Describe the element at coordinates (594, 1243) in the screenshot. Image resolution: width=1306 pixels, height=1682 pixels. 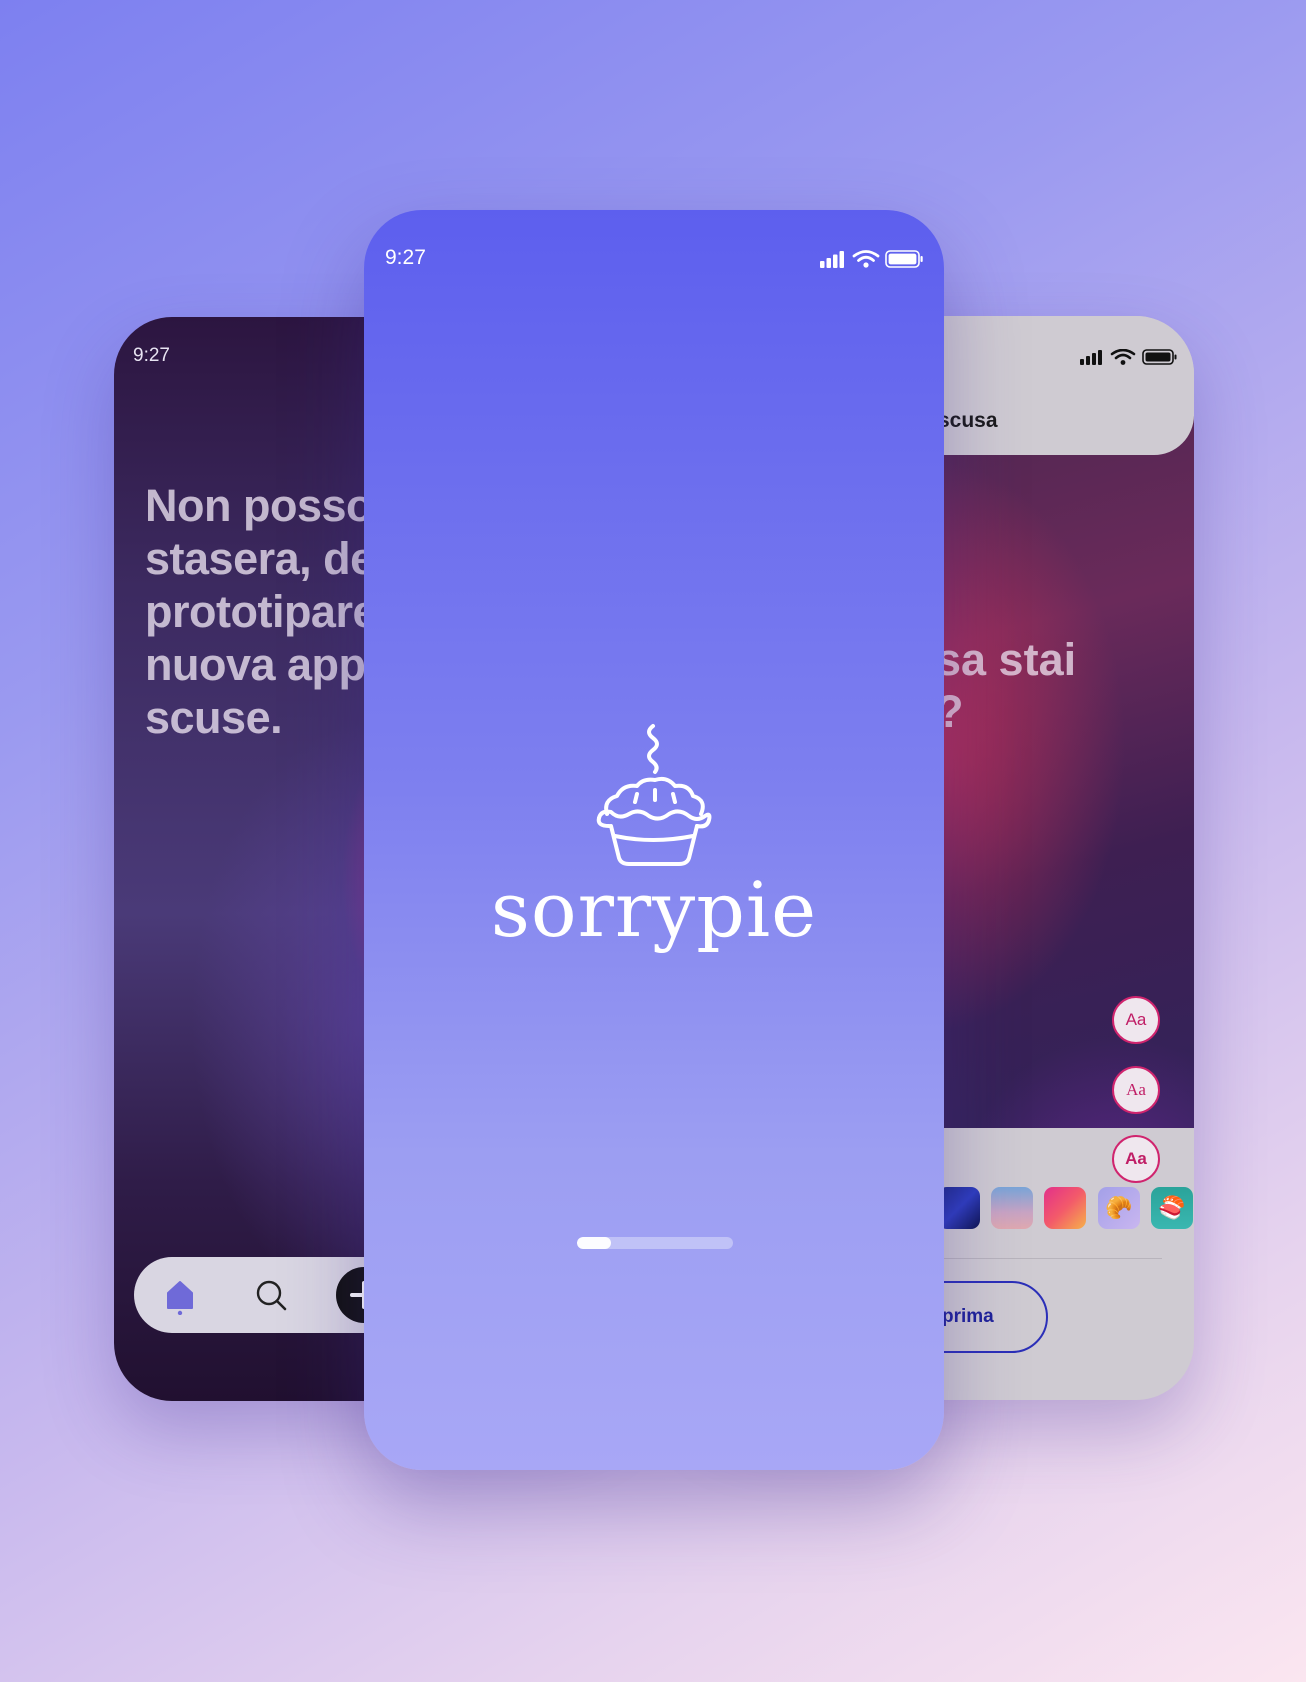
I see `loading-progress-fill` at that location.